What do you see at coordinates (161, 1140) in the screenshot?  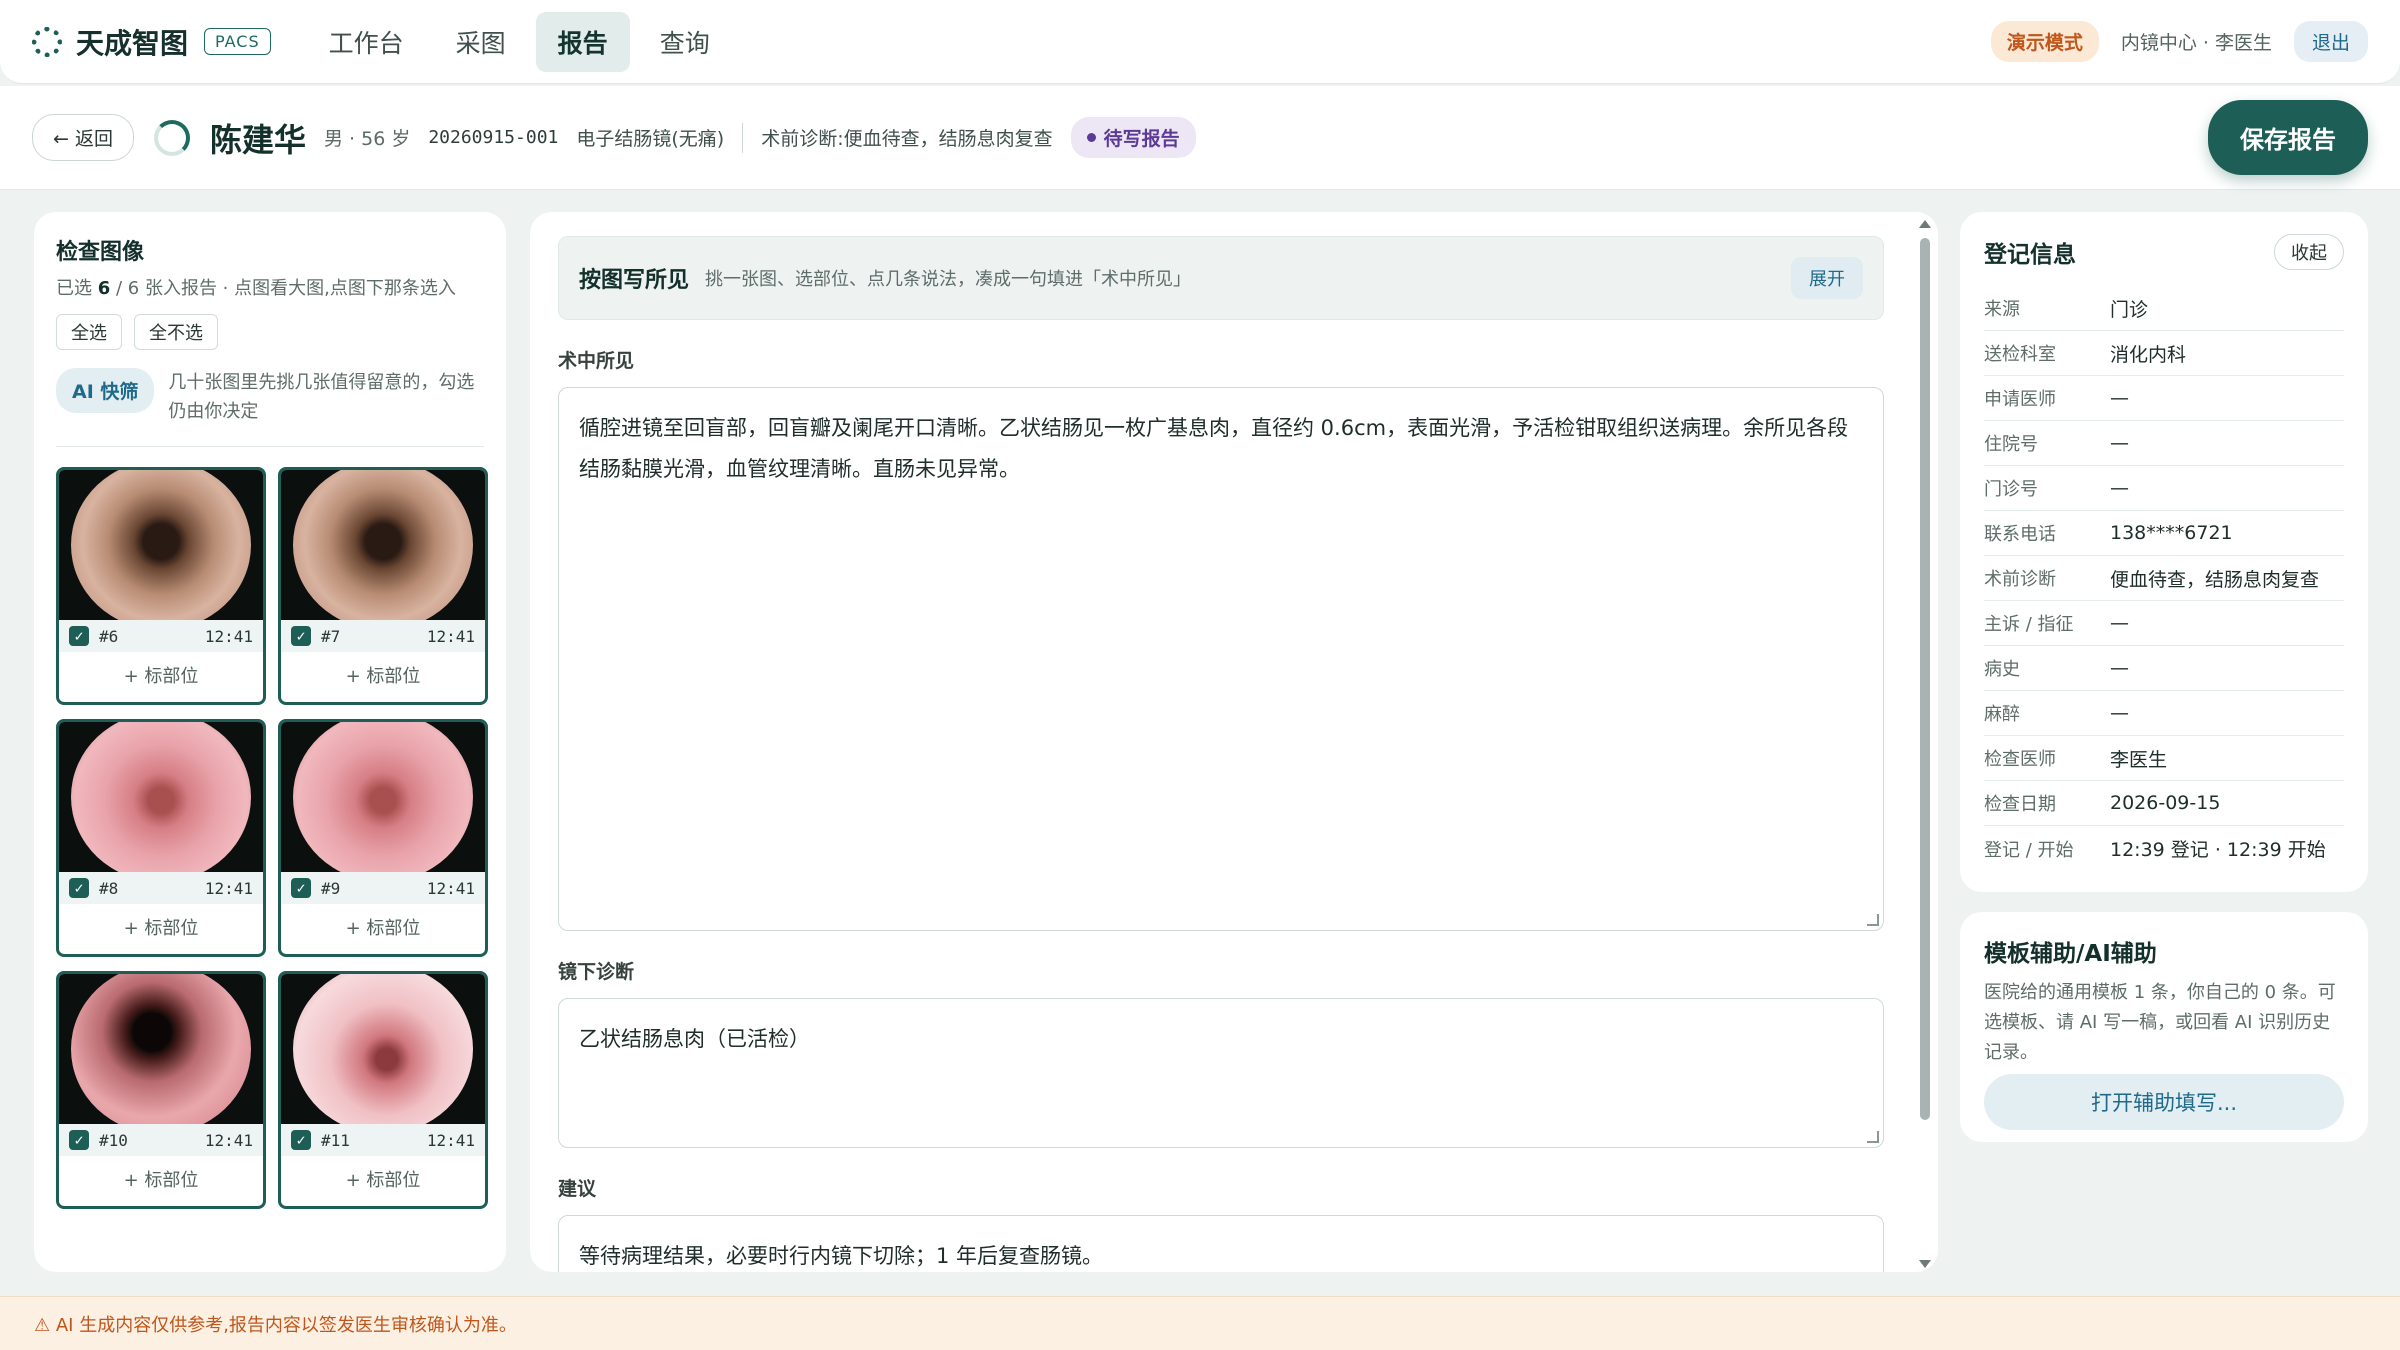 I see `thumbnail-meta: ✓ #10 12:41` at bounding box center [161, 1140].